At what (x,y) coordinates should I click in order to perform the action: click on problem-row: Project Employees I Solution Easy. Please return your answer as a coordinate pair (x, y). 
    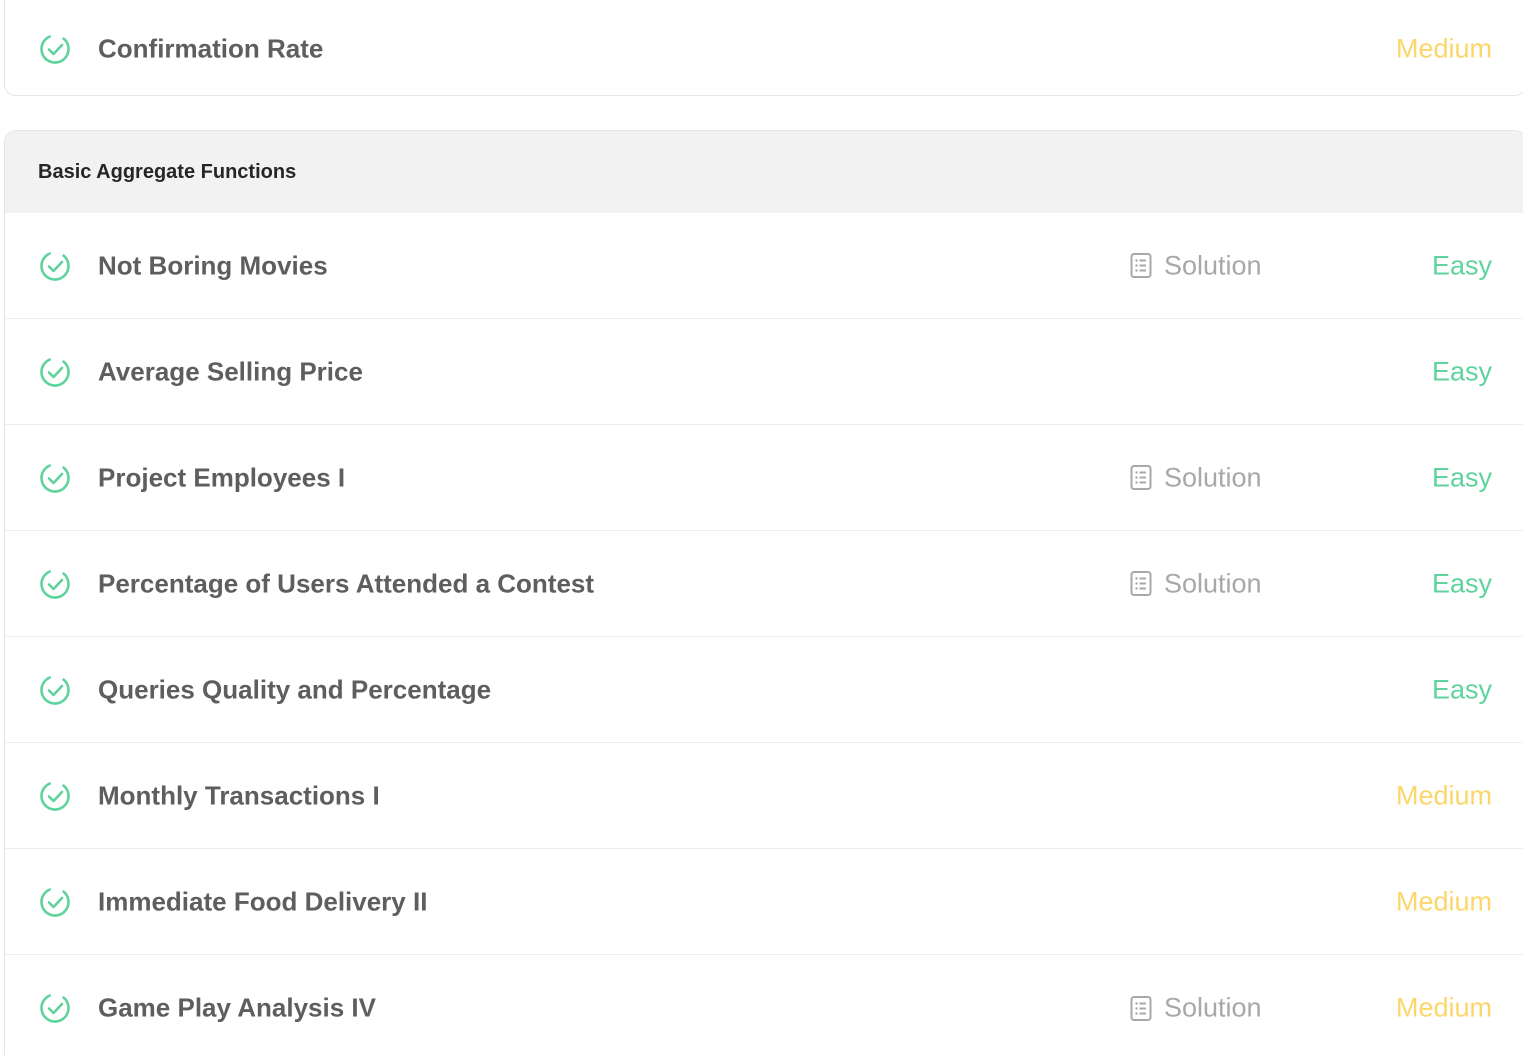
    Looking at the image, I should click on (764, 478).